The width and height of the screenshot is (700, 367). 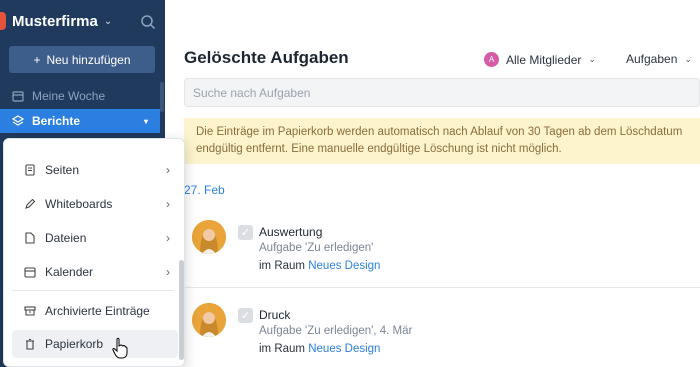 What do you see at coordinates (336, 331) in the screenshot?
I see `entry-subtitle: Aufgabe 'Zu erledigen', 4. Mär` at bounding box center [336, 331].